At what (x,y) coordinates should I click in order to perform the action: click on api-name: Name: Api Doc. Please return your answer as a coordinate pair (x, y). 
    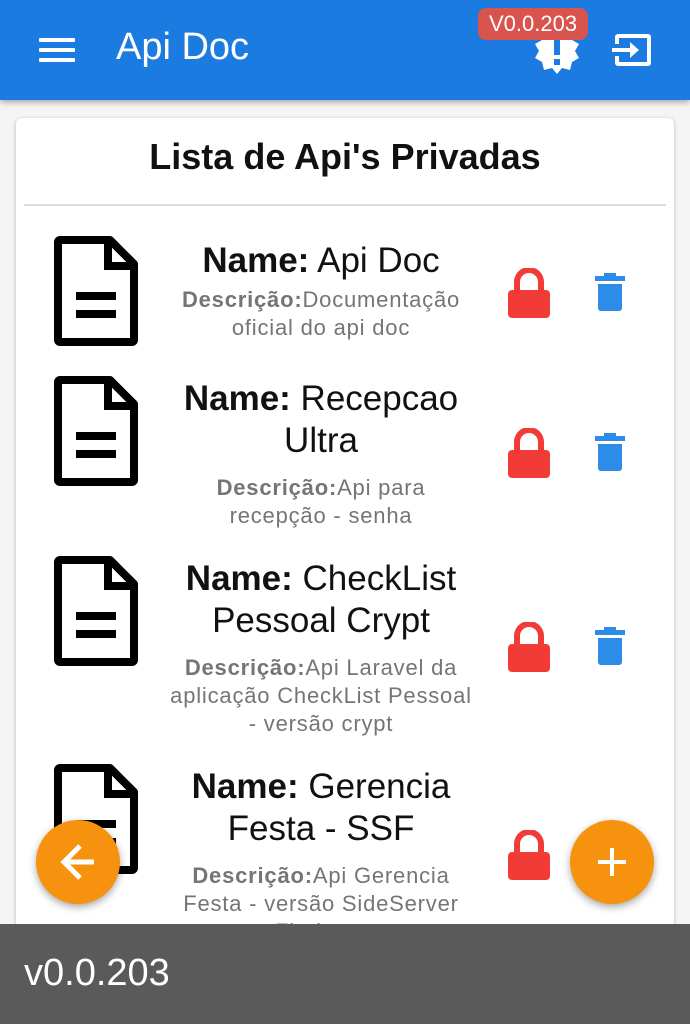
    Looking at the image, I should click on (321, 261).